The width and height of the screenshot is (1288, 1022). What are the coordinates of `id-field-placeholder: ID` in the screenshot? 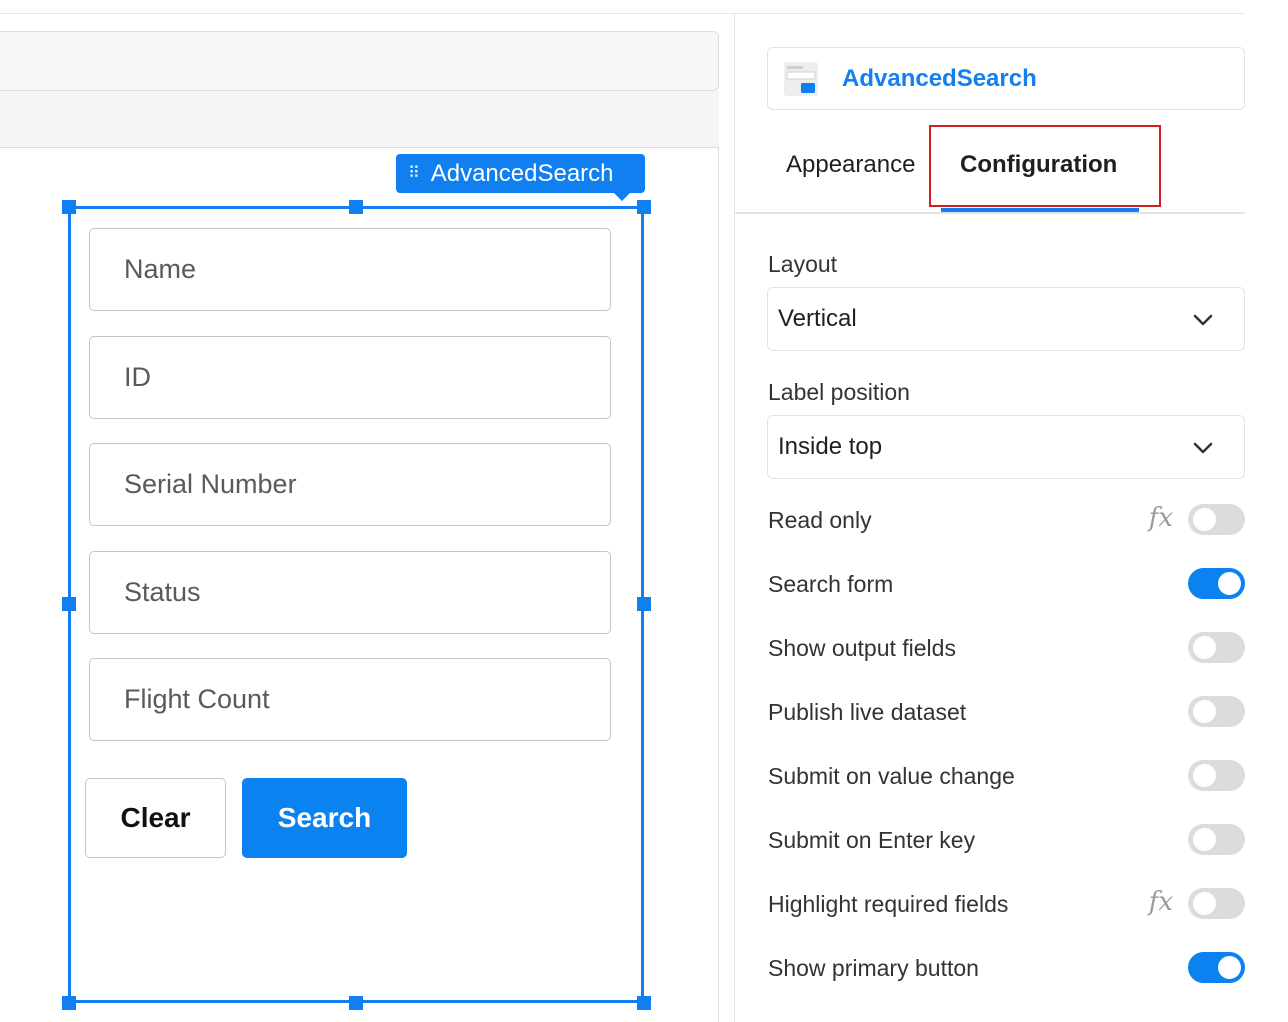 It's located at (137, 377).